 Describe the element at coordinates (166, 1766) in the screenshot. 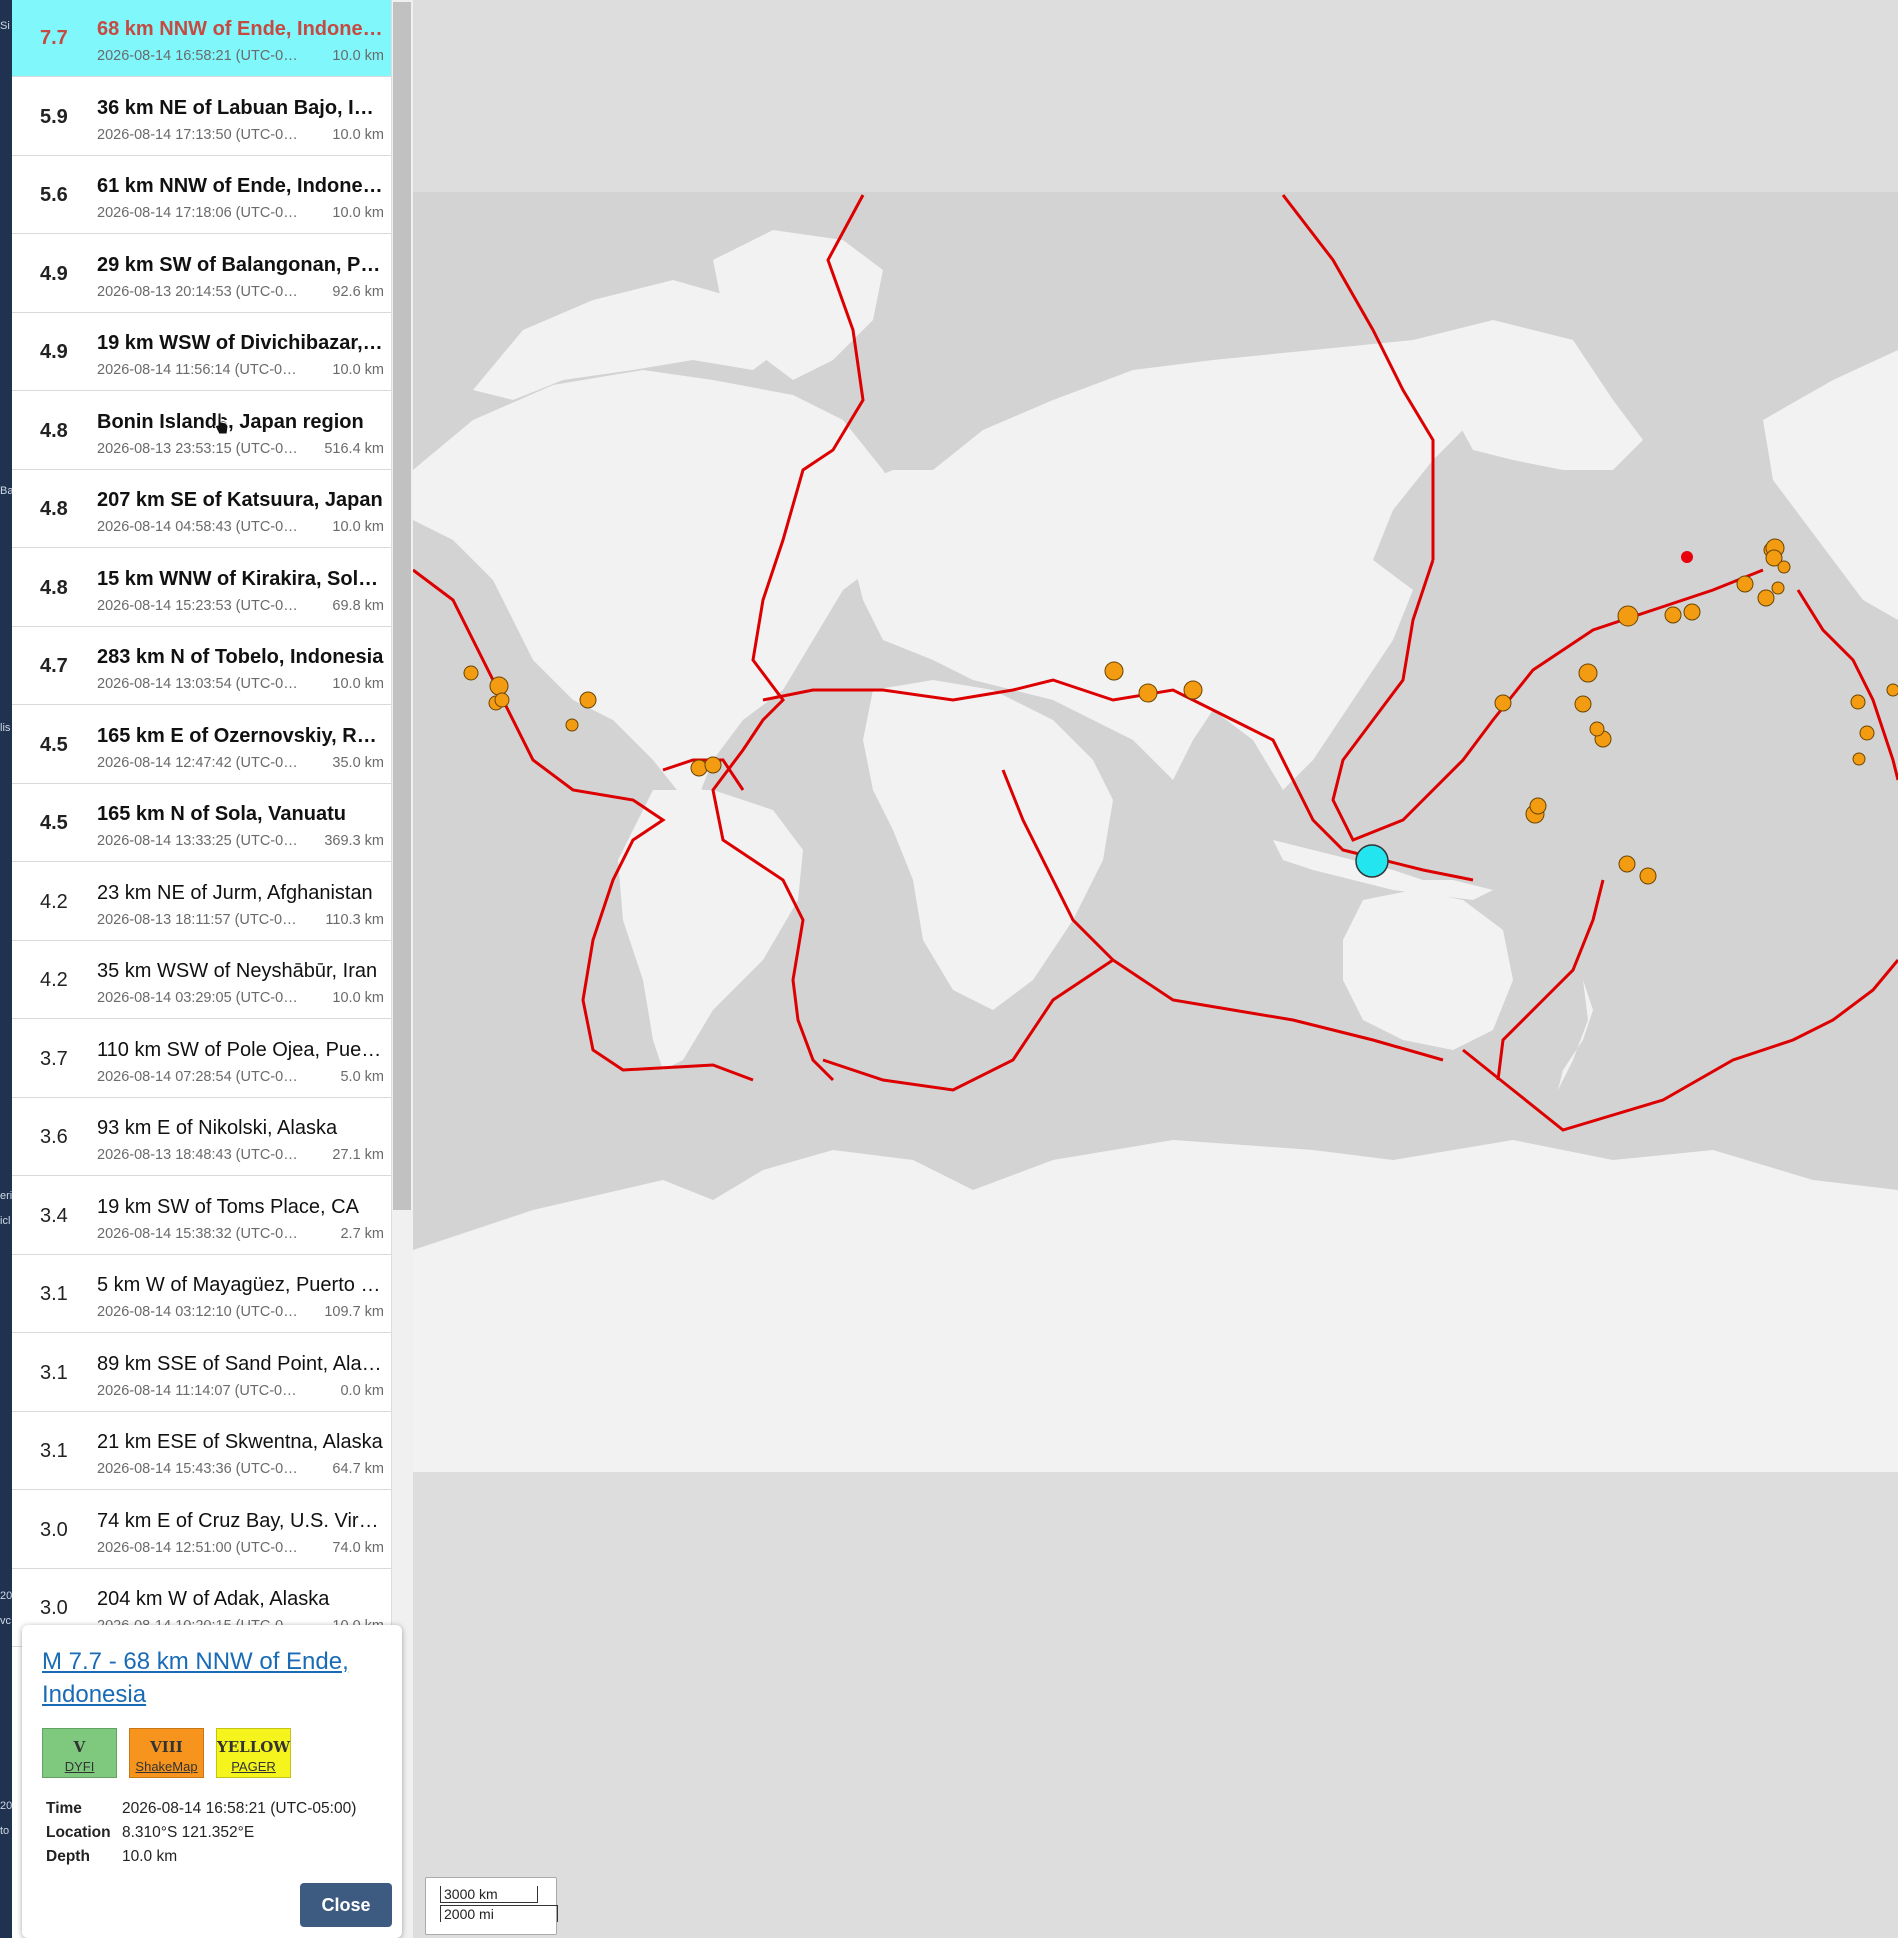

I see `shakemap-label: ShakeMap` at that location.